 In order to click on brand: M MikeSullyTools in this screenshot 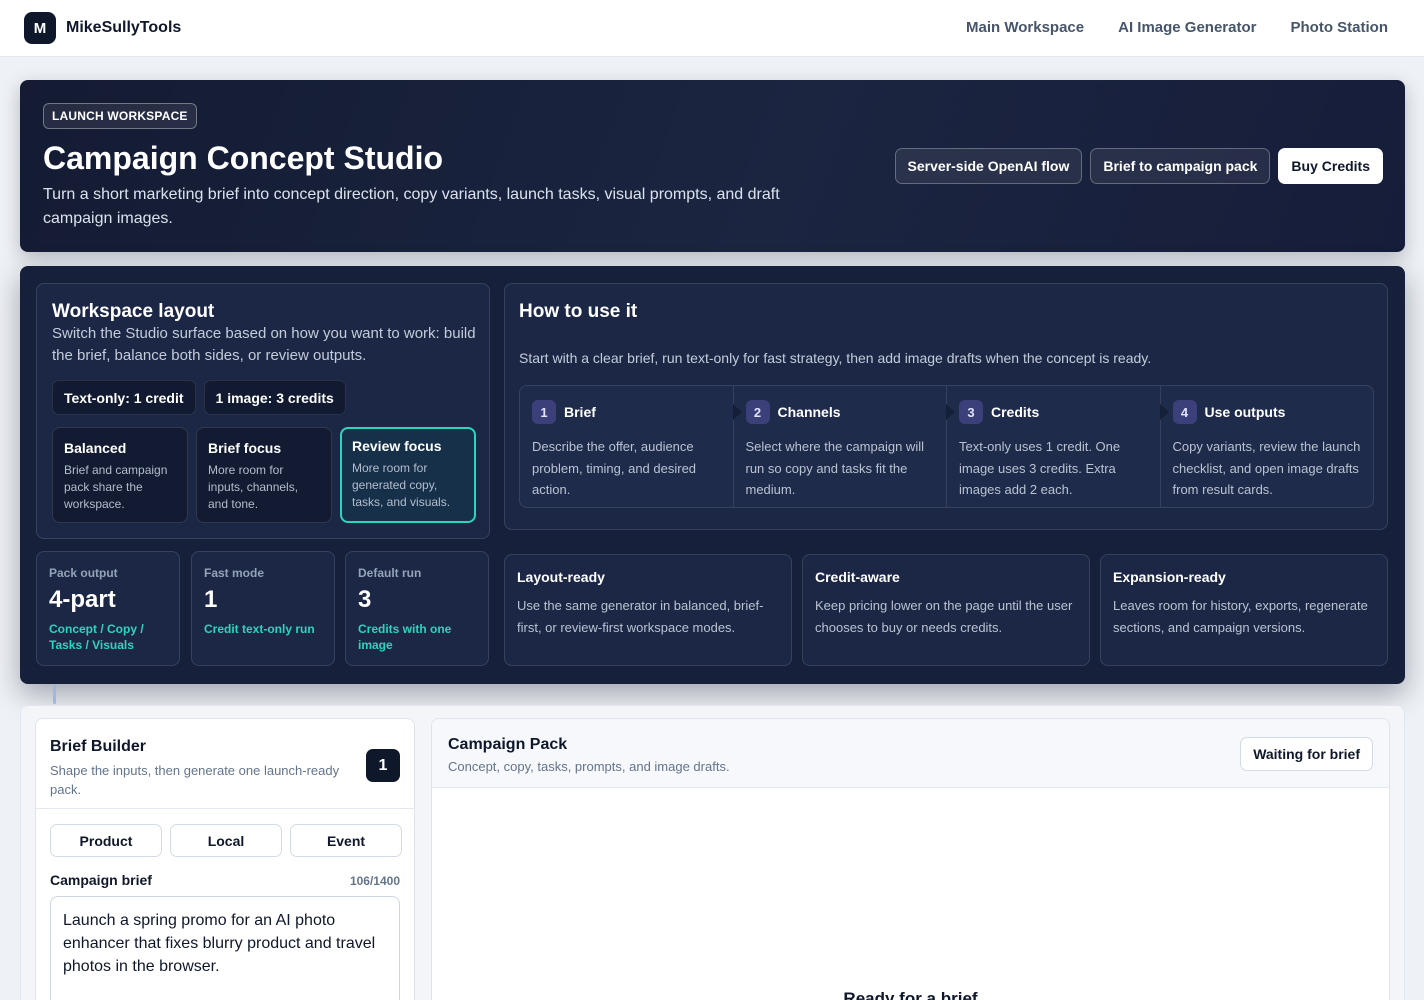, I will do `click(102, 28)`.